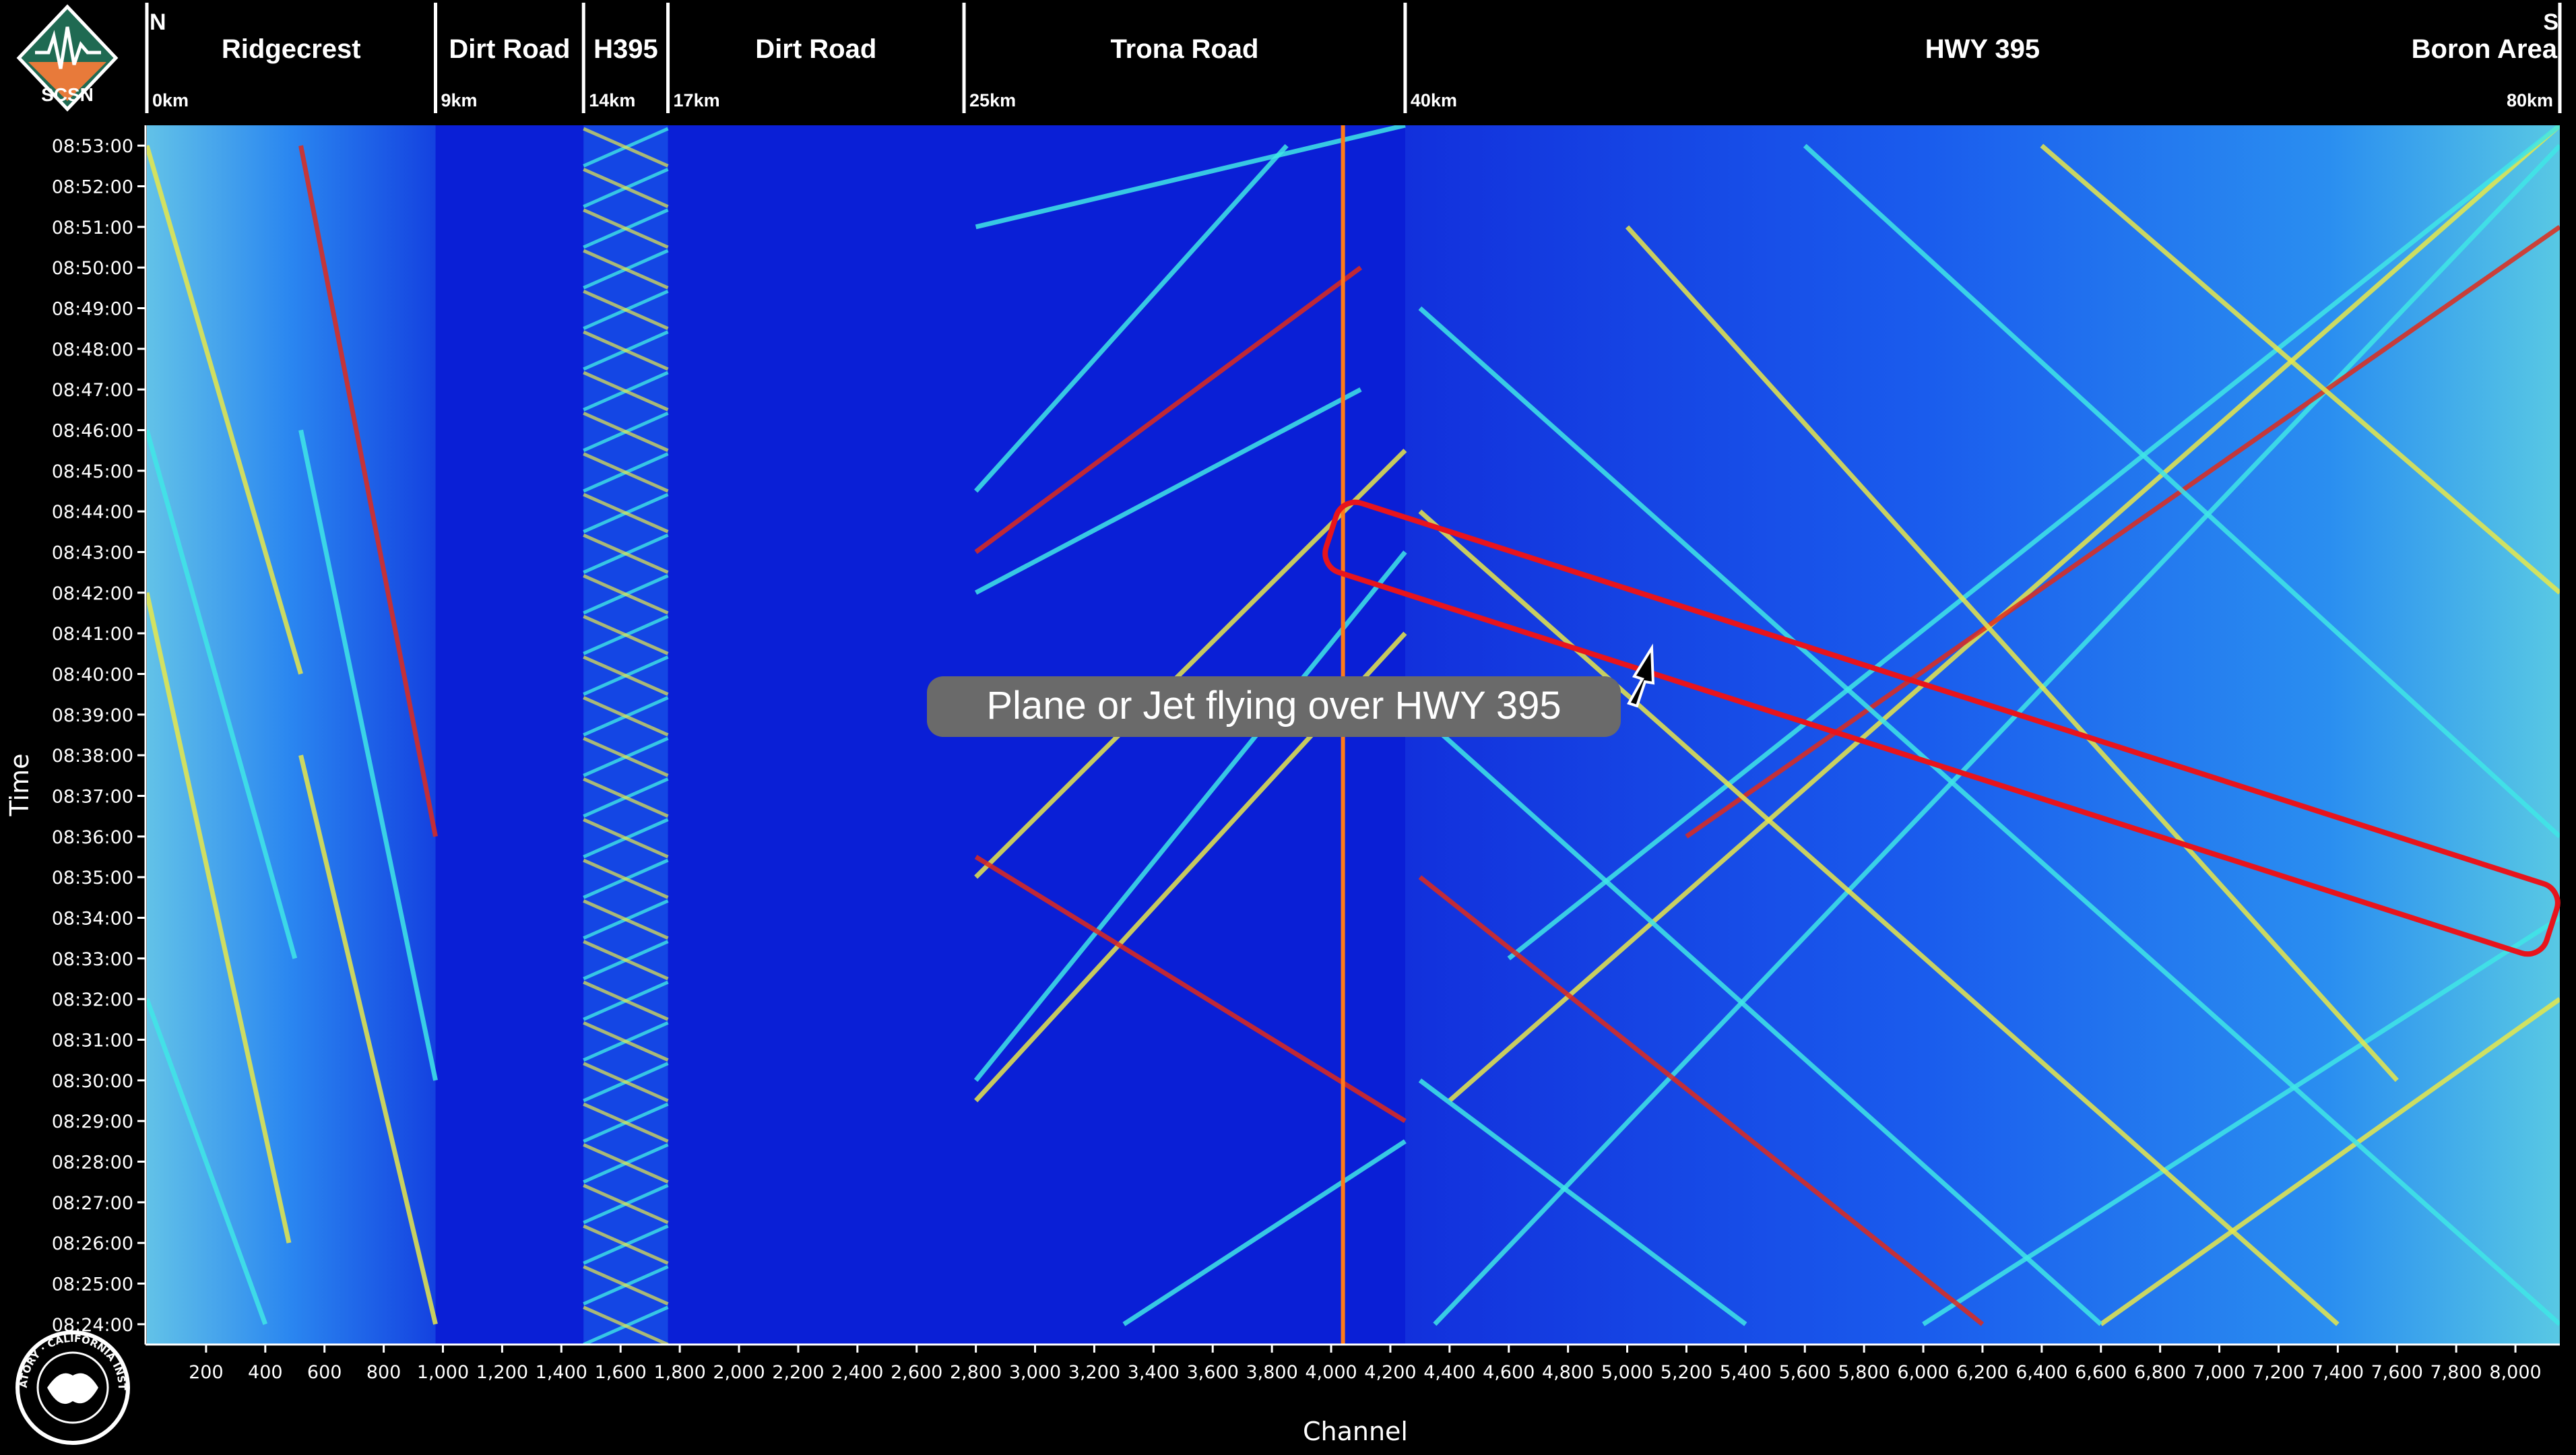 The image size is (2576, 1455). What do you see at coordinates (621, 1373) in the screenshot?
I see `x-tick-label: 1,600` at bounding box center [621, 1373].